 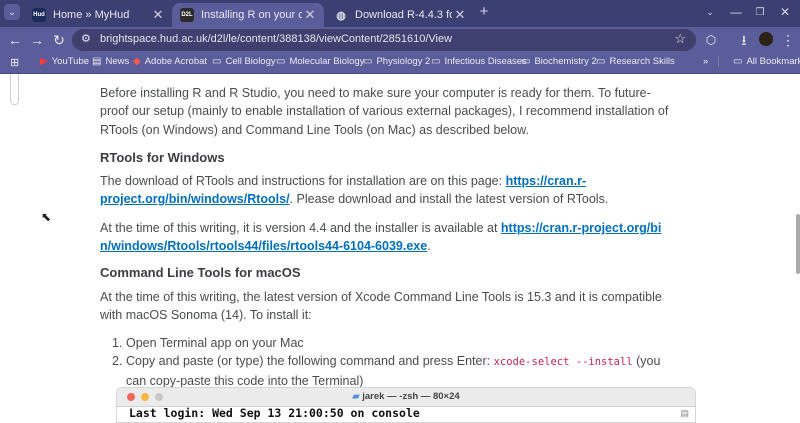 I want to click on bookmark-adobe-acrobat: ◆ Adobe Acrobat, so click(x=170, y=61).